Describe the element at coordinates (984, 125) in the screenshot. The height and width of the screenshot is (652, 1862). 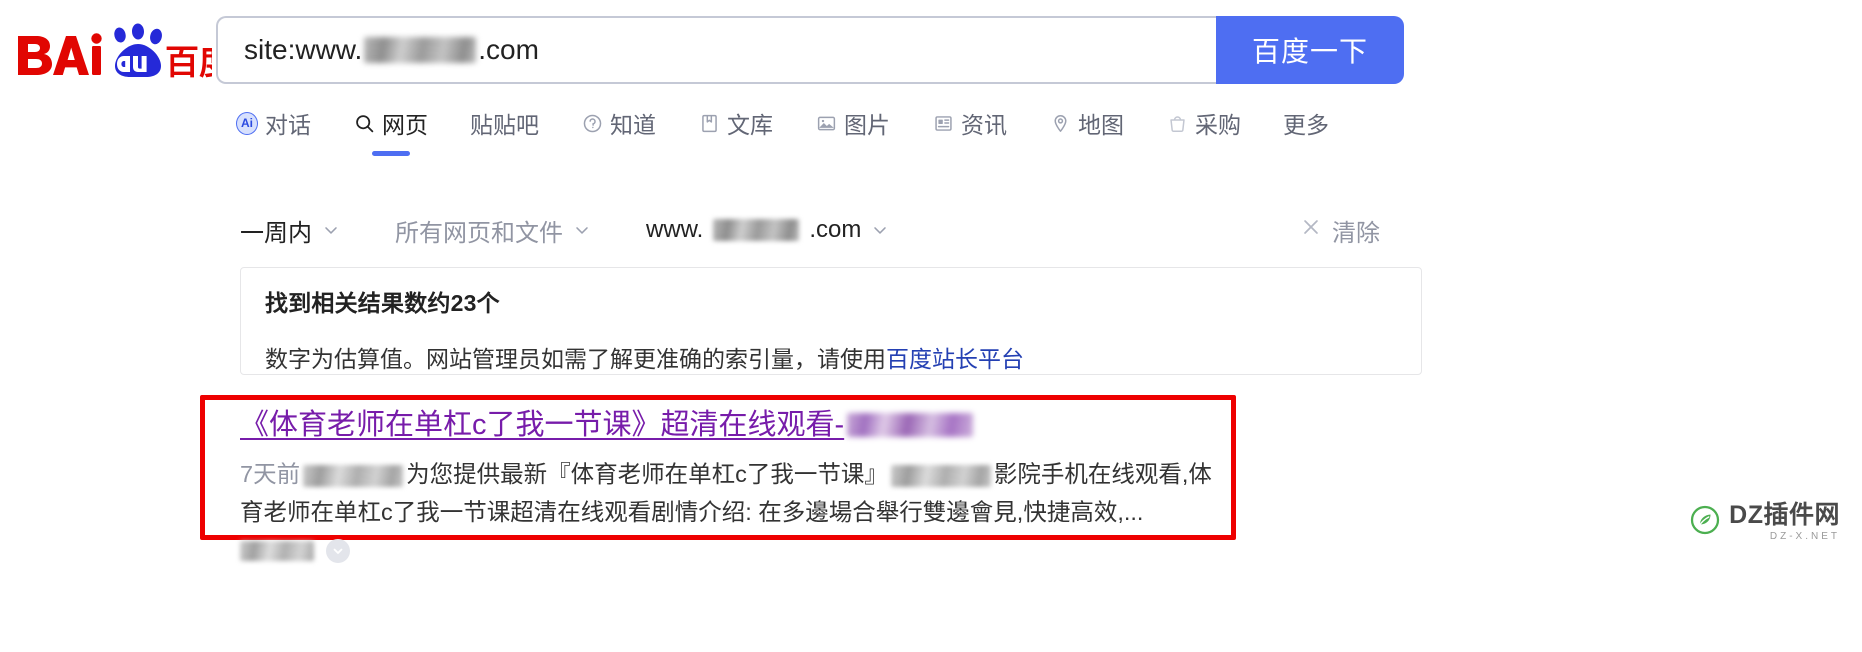
I see `tab-label: 资讯` at that location.